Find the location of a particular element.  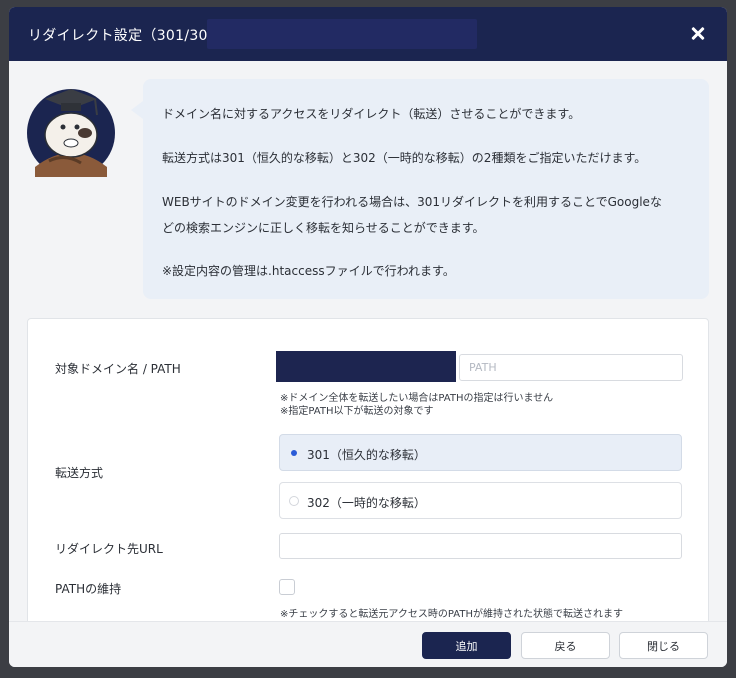

add-button: 追加 is located at coordinates (466, 645).